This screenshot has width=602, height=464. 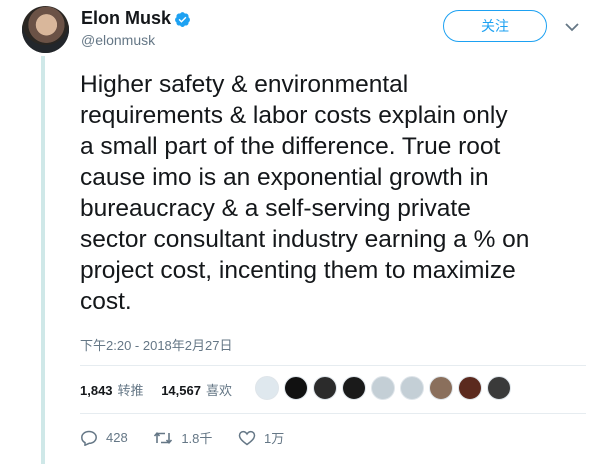 What do you see at coordinates (96, 390) in the screenshot?
I see `retweets-count: 1,843` at bounding box center [96, 390].